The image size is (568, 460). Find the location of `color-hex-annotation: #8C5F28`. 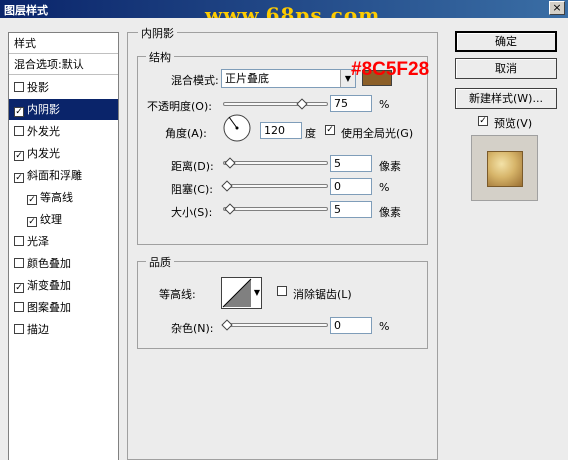

color-hex-annotation: #8C5F28 is located at coordinates (390, 69).